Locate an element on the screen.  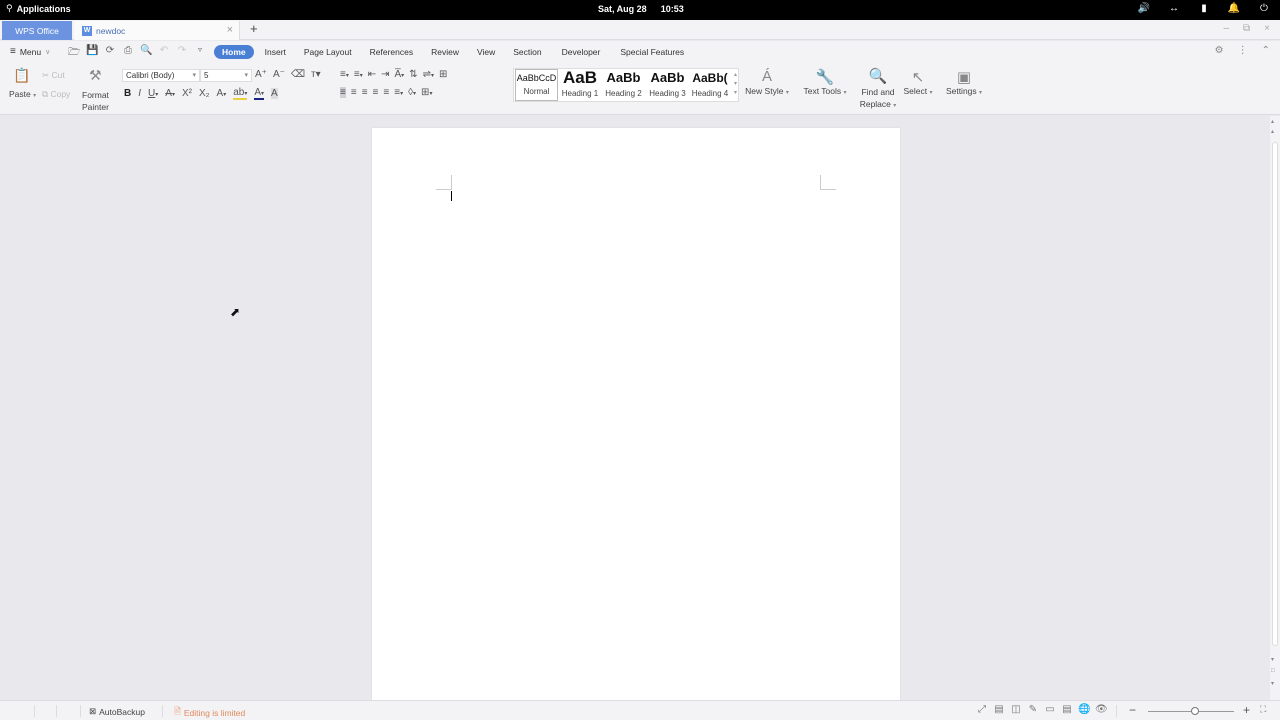
print-icon: ⎙ is located at coordinates (128, 53).